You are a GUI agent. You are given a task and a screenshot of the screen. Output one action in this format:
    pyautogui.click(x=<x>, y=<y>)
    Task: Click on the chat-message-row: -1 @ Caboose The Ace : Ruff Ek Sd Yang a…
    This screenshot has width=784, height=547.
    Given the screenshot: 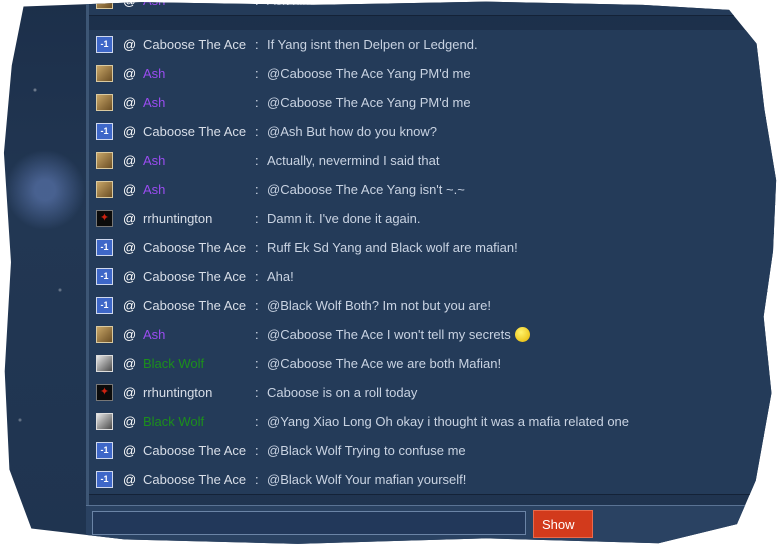 What is the action you would take?
    pyautogui.click(x=433, y=248)
    